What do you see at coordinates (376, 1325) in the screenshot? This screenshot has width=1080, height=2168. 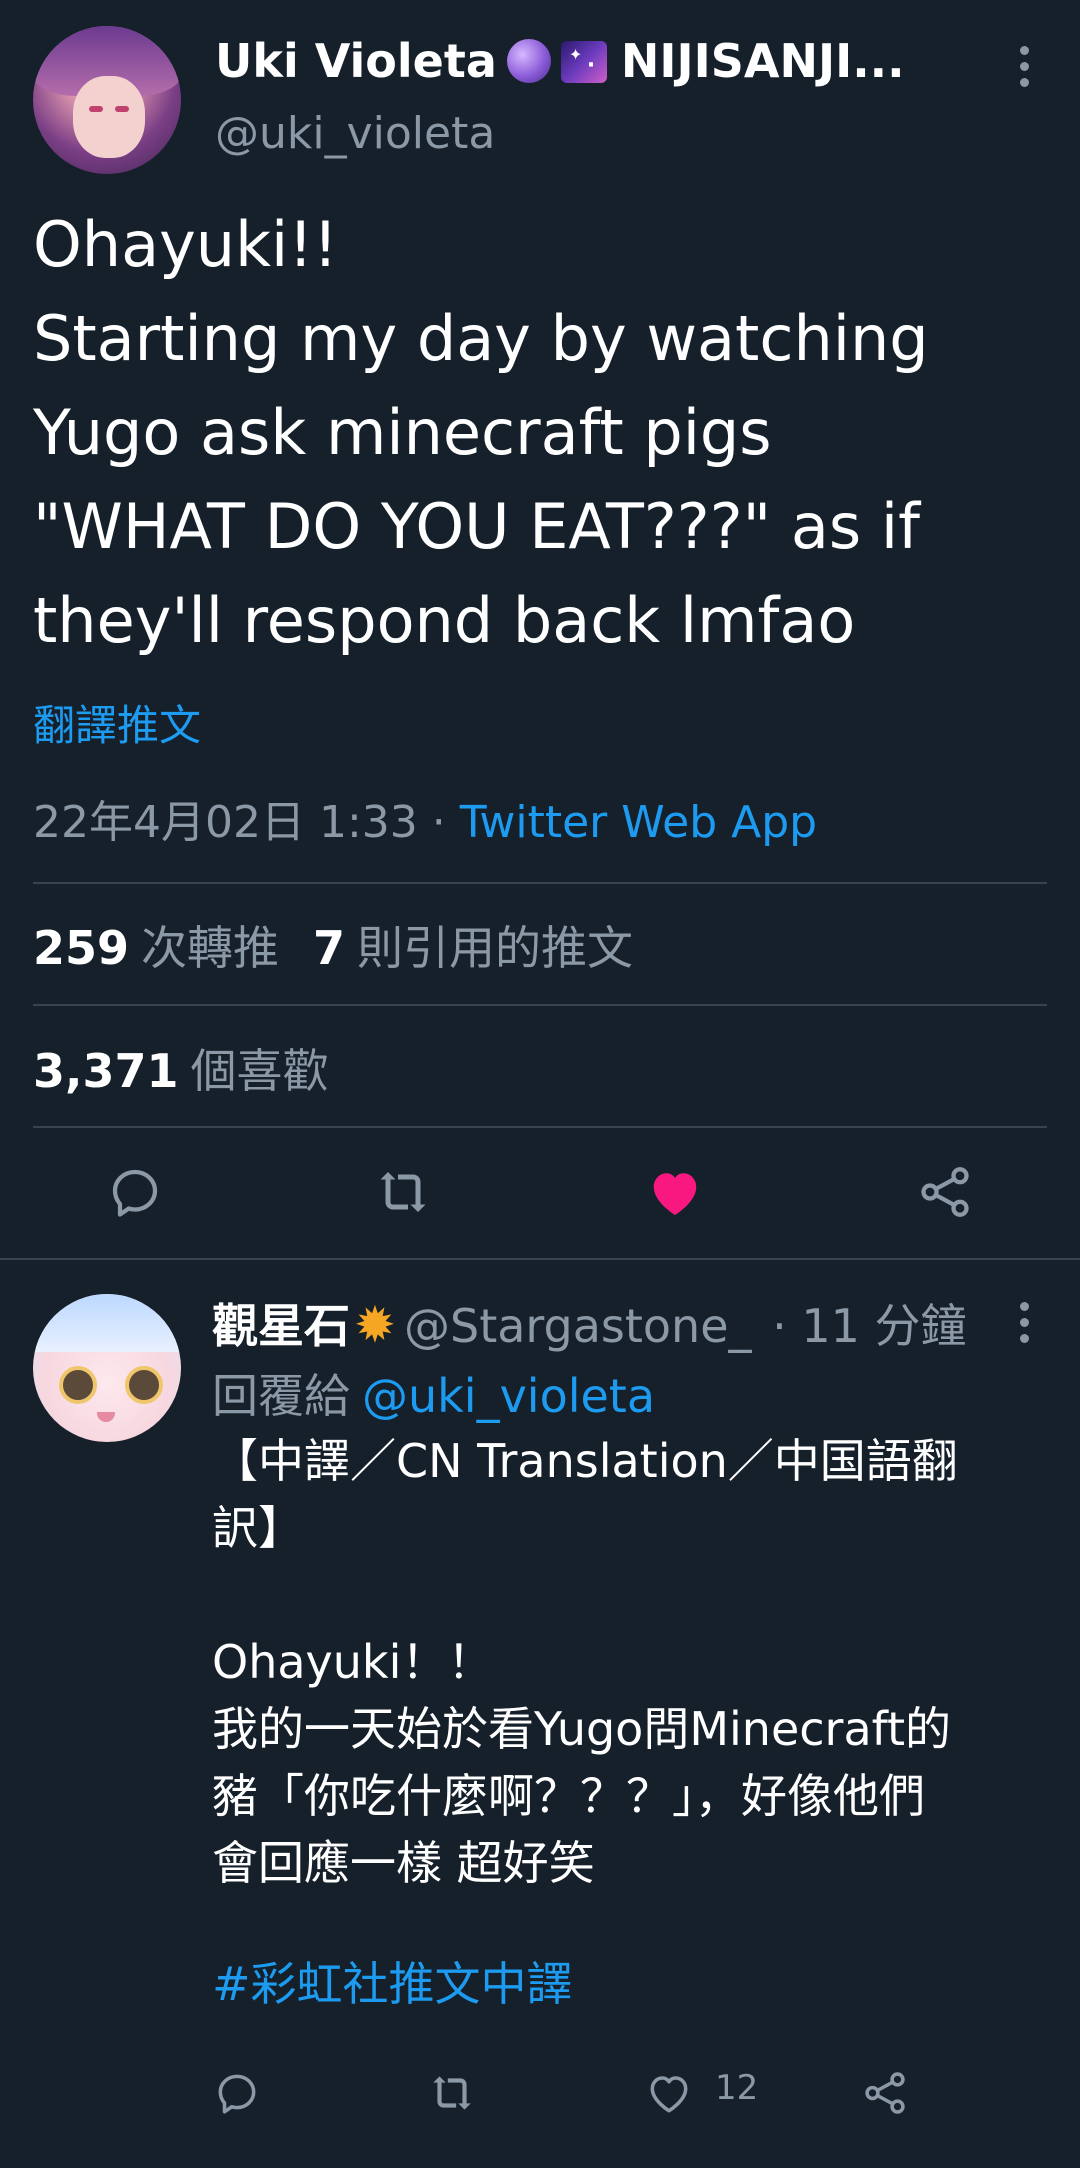 I see `sun-icon` at bounding box center [376, 1325].